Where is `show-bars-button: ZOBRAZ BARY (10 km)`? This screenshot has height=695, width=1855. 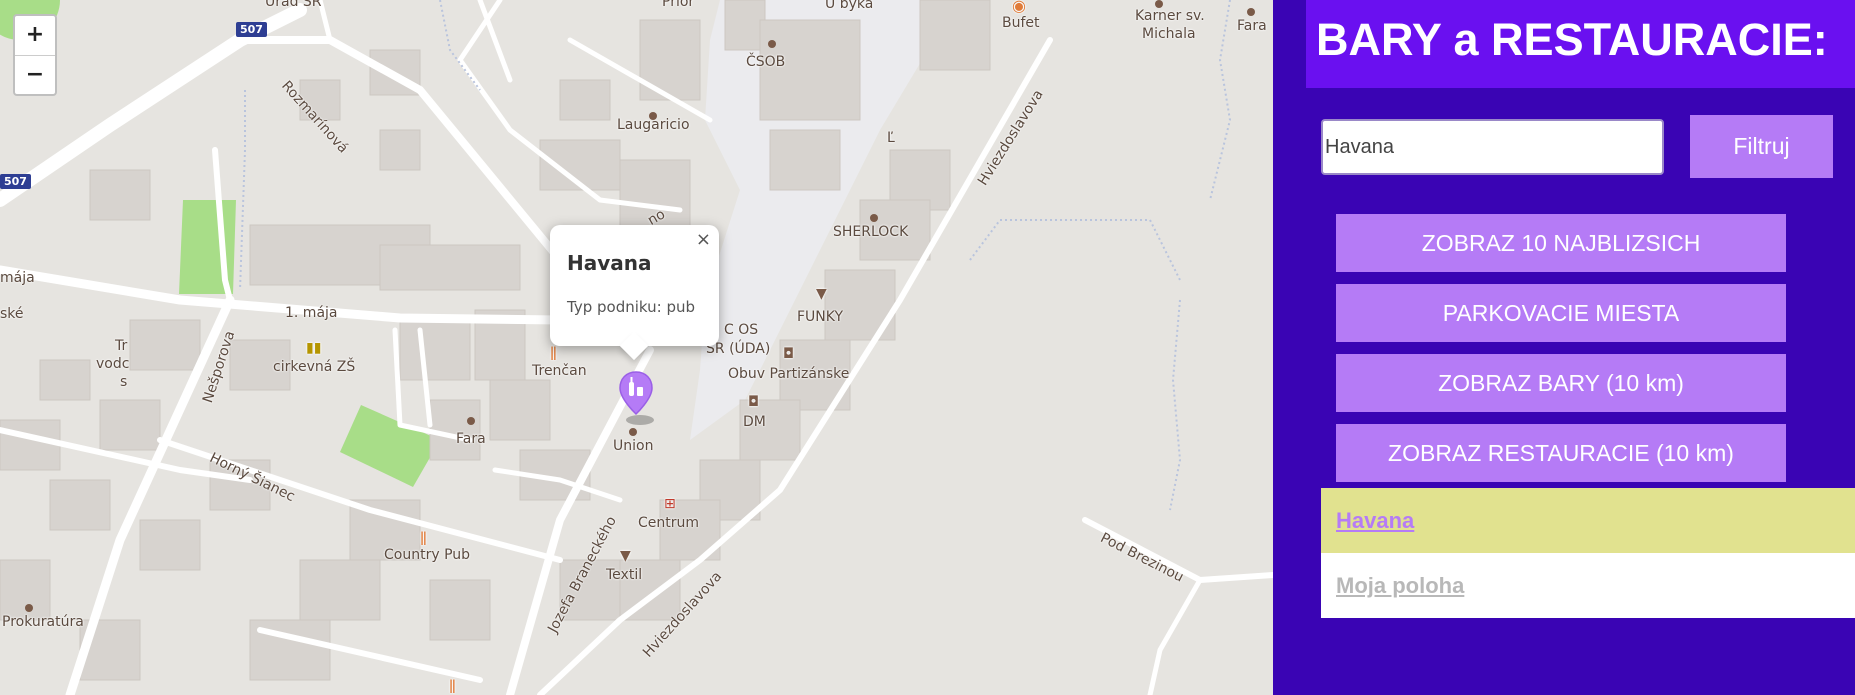 show-bars-button: ZOBRAZ BARY (10 km) is located at coordinates (1561, 383).